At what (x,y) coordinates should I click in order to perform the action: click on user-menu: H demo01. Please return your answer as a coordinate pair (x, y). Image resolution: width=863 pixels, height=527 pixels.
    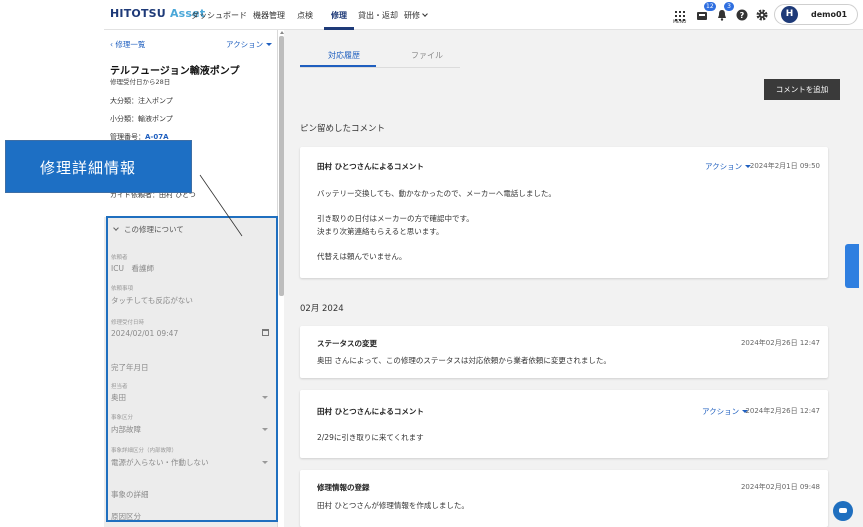
    Looking at the image, I should click on (816, 14).